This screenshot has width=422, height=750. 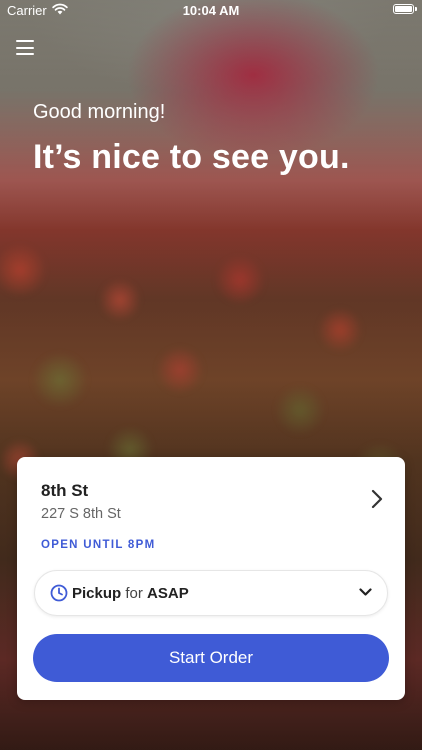 I want to click on greeting-text: Good morning!, so click(x=99, y=112).